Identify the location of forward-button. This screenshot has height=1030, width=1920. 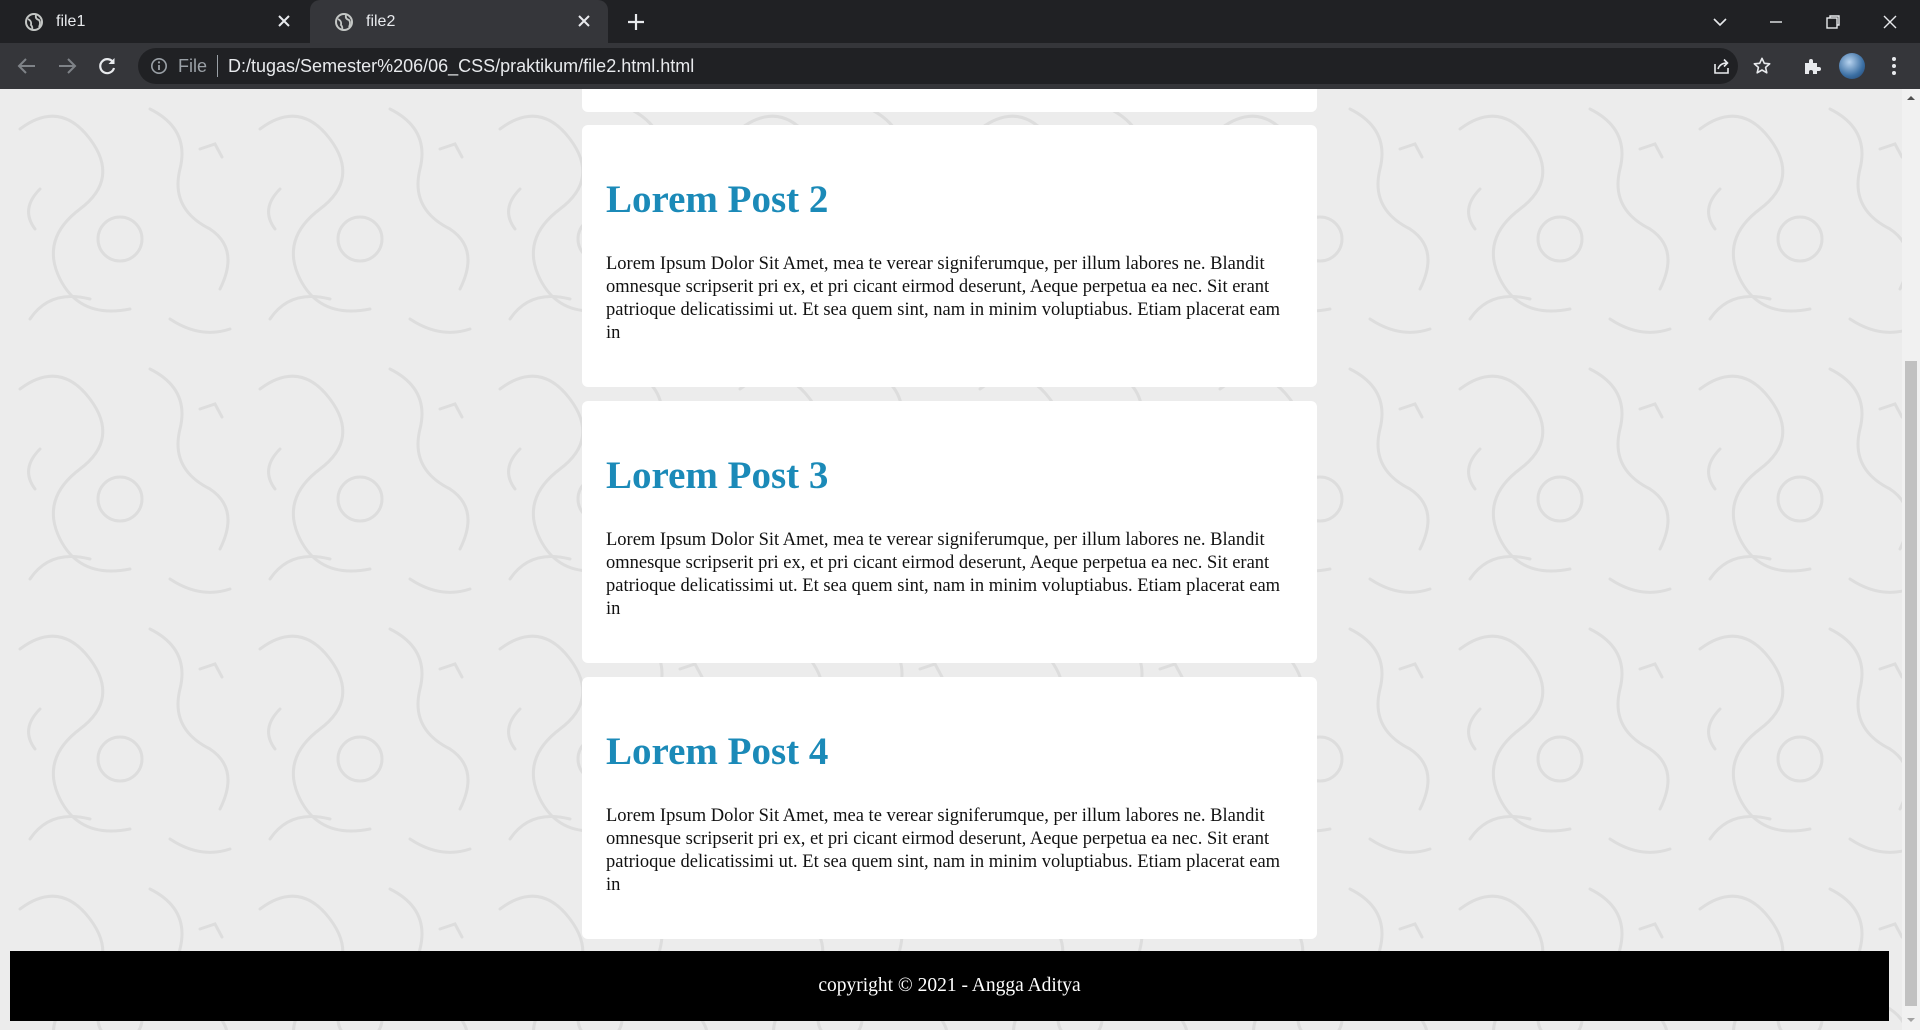
(67, 66).